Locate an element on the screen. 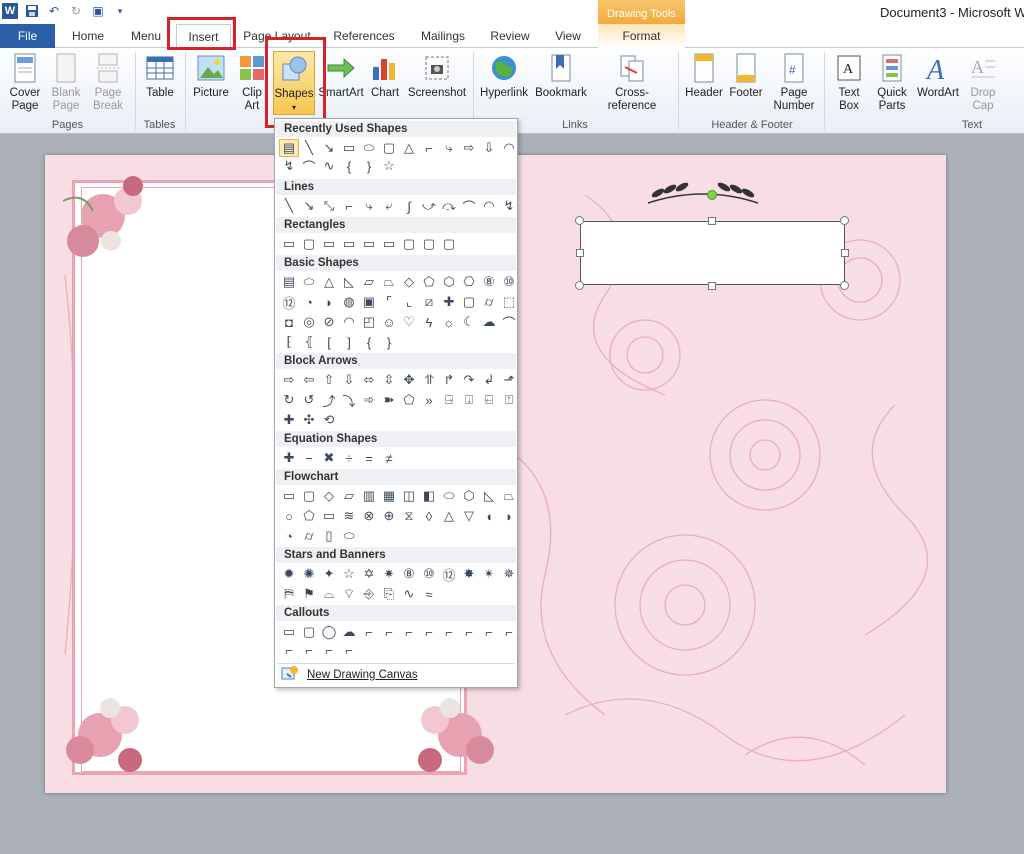 The height and width of the screenshot is (854, 1024). up-arrow-icon: ⇧ is located at coordinates (329, 380).